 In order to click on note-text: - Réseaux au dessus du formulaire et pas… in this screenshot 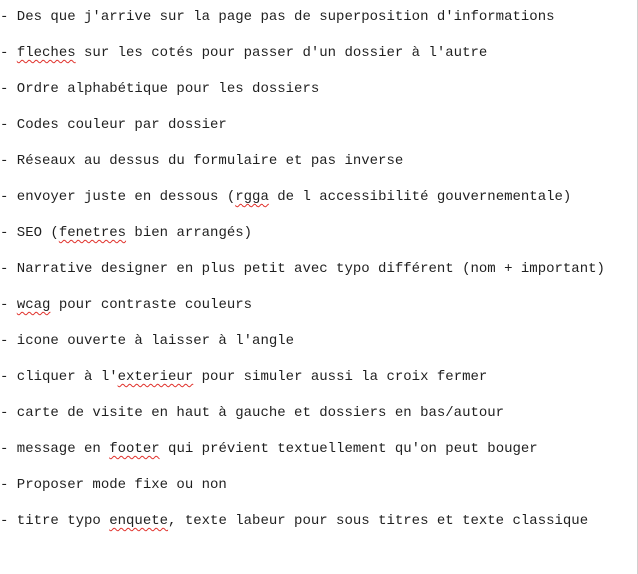, I will do `click(202, 161)`.